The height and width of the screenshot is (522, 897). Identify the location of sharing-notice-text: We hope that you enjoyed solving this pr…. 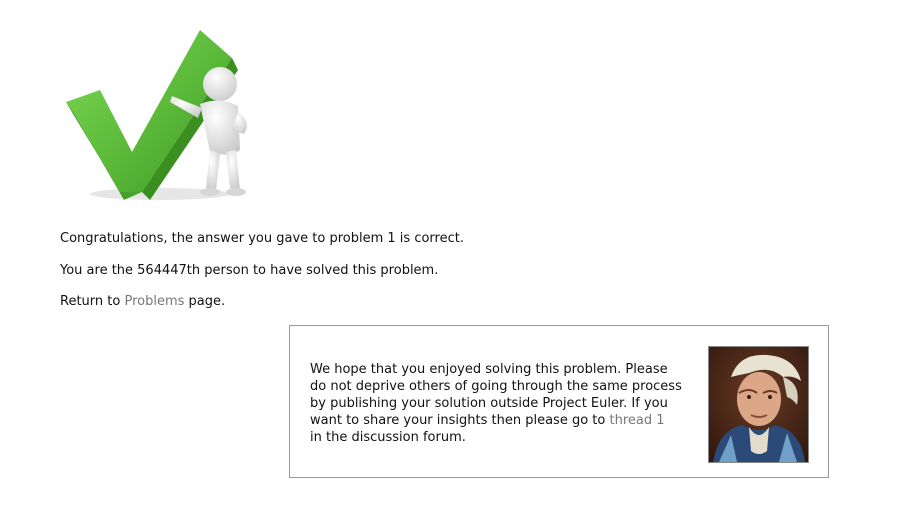
(497, 403).